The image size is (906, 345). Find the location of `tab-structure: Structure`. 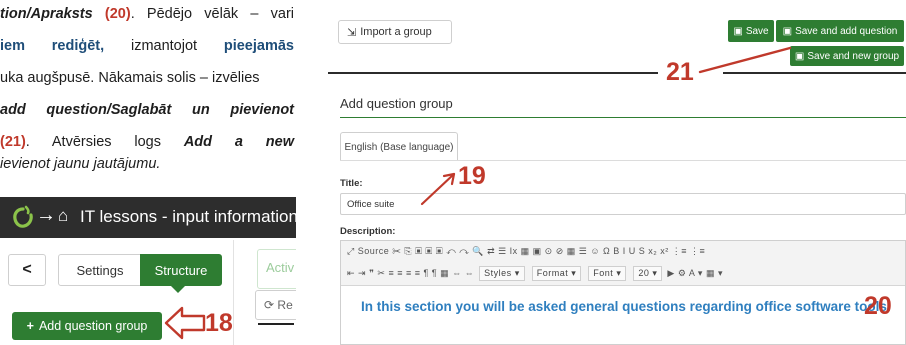

tab-structure: Structure is located at coordinates (181, 270).